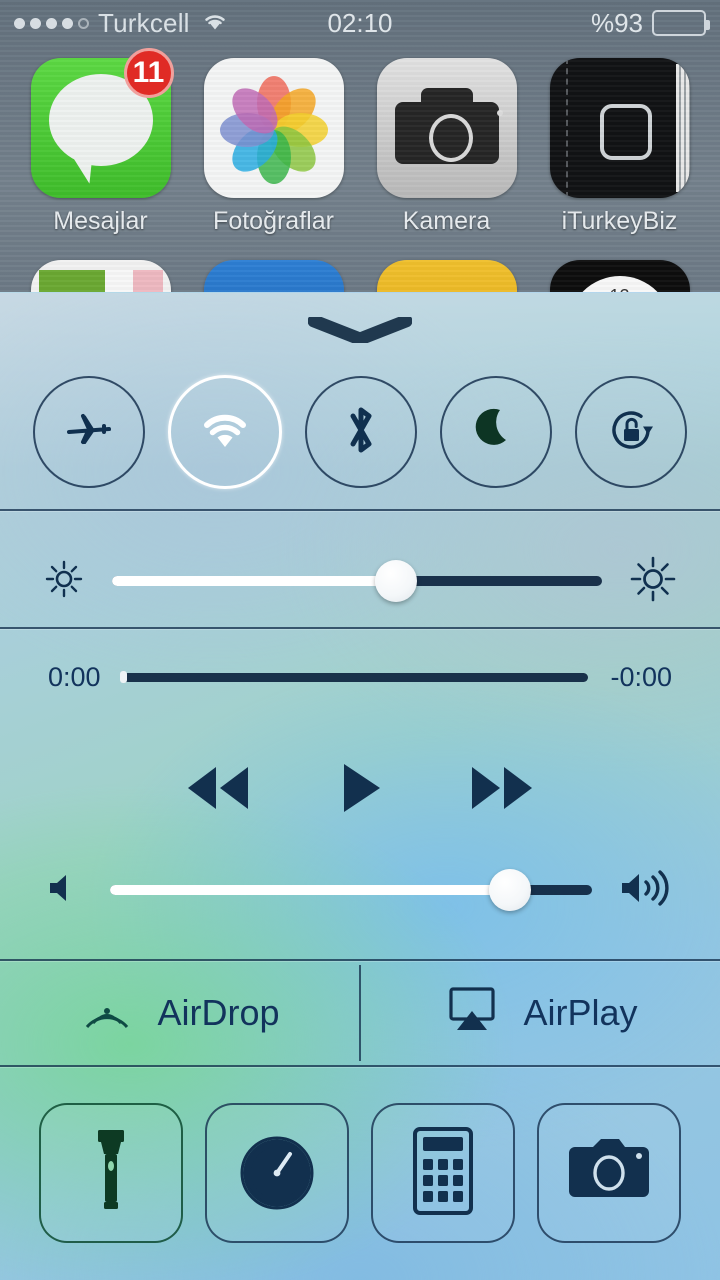  I want to click on airplane-icon, so click(89, 432).